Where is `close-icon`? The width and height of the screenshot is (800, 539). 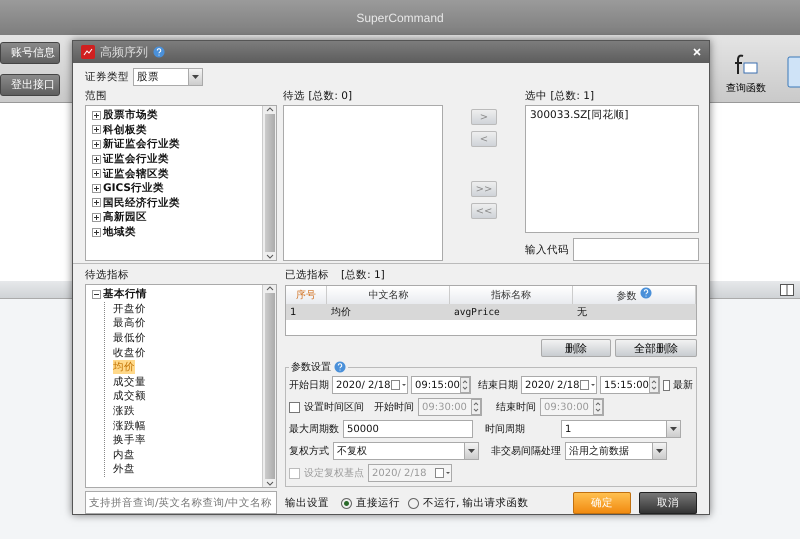 close-icon is located at coordinates (697, 52).